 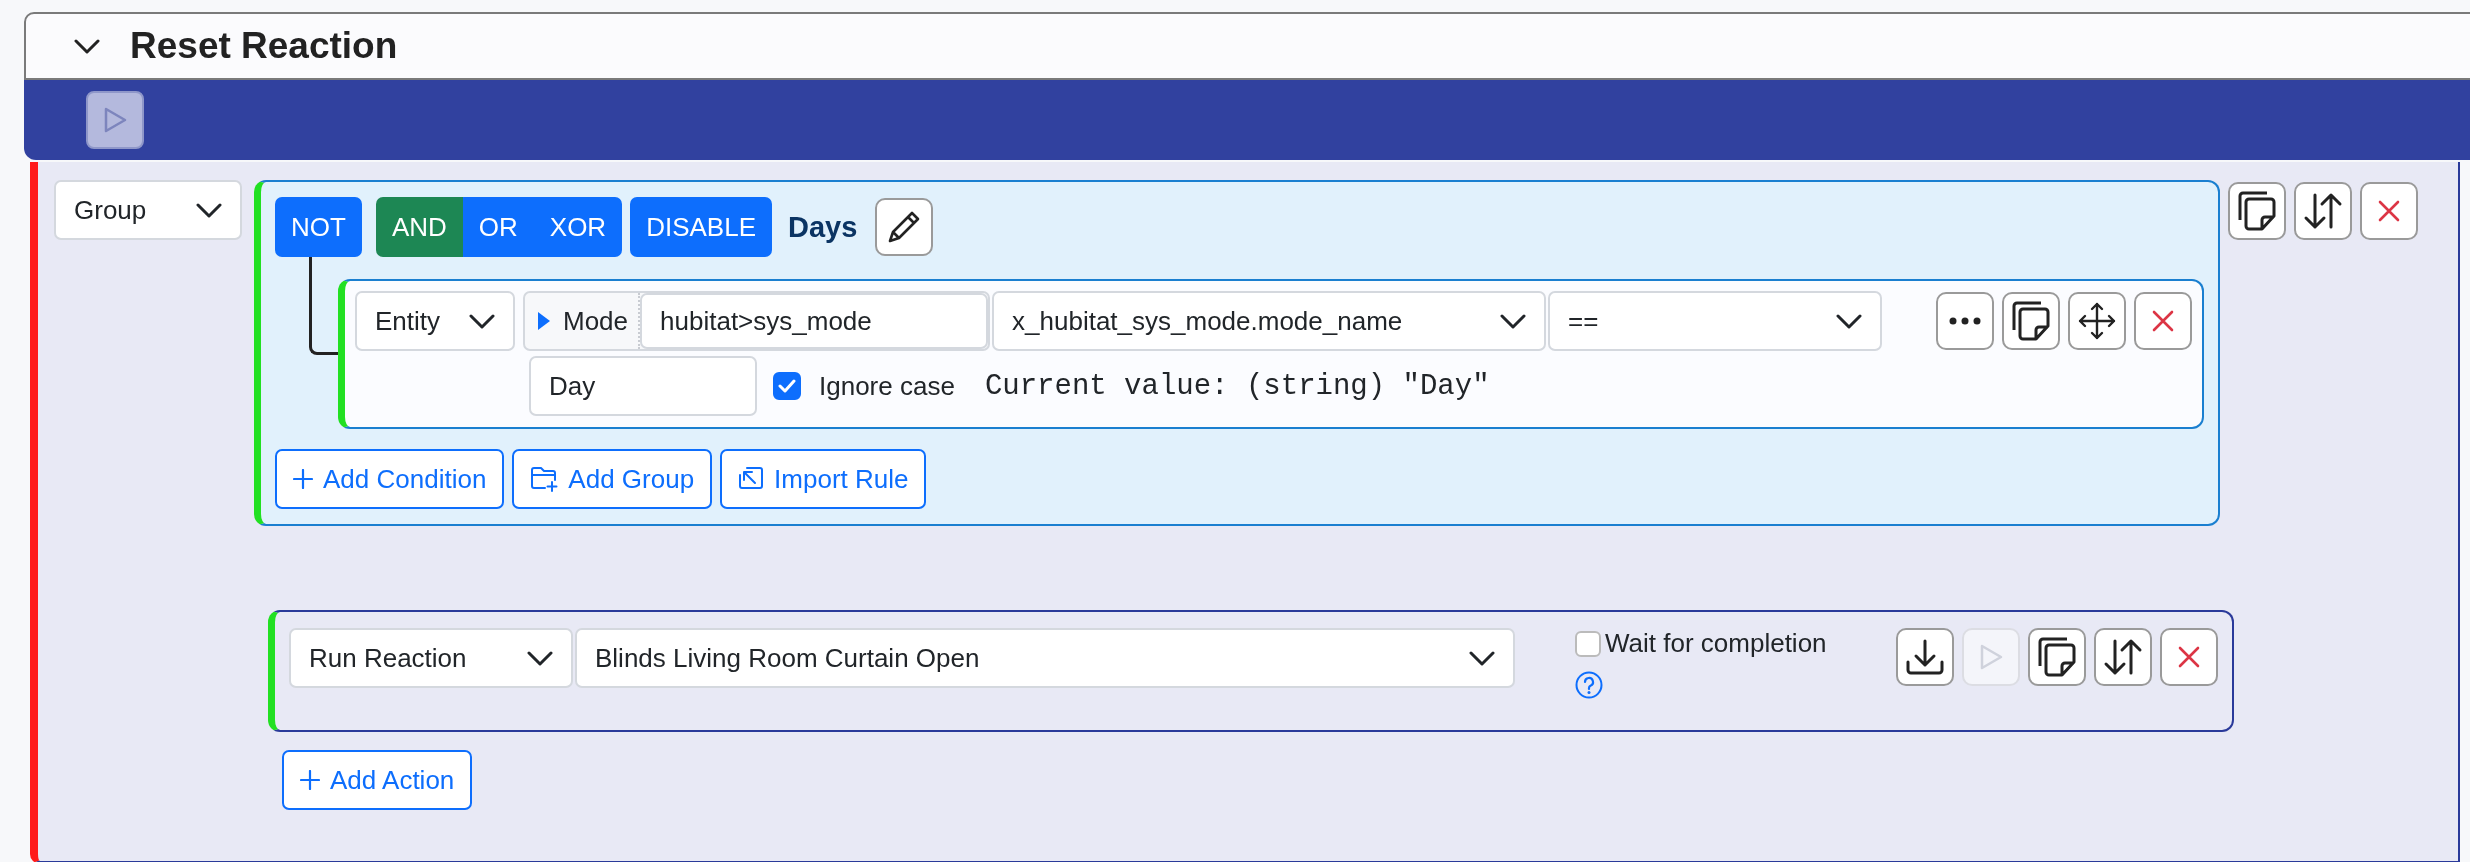 I want to click on move-arrows-icon, so click(x=2097, y=321).